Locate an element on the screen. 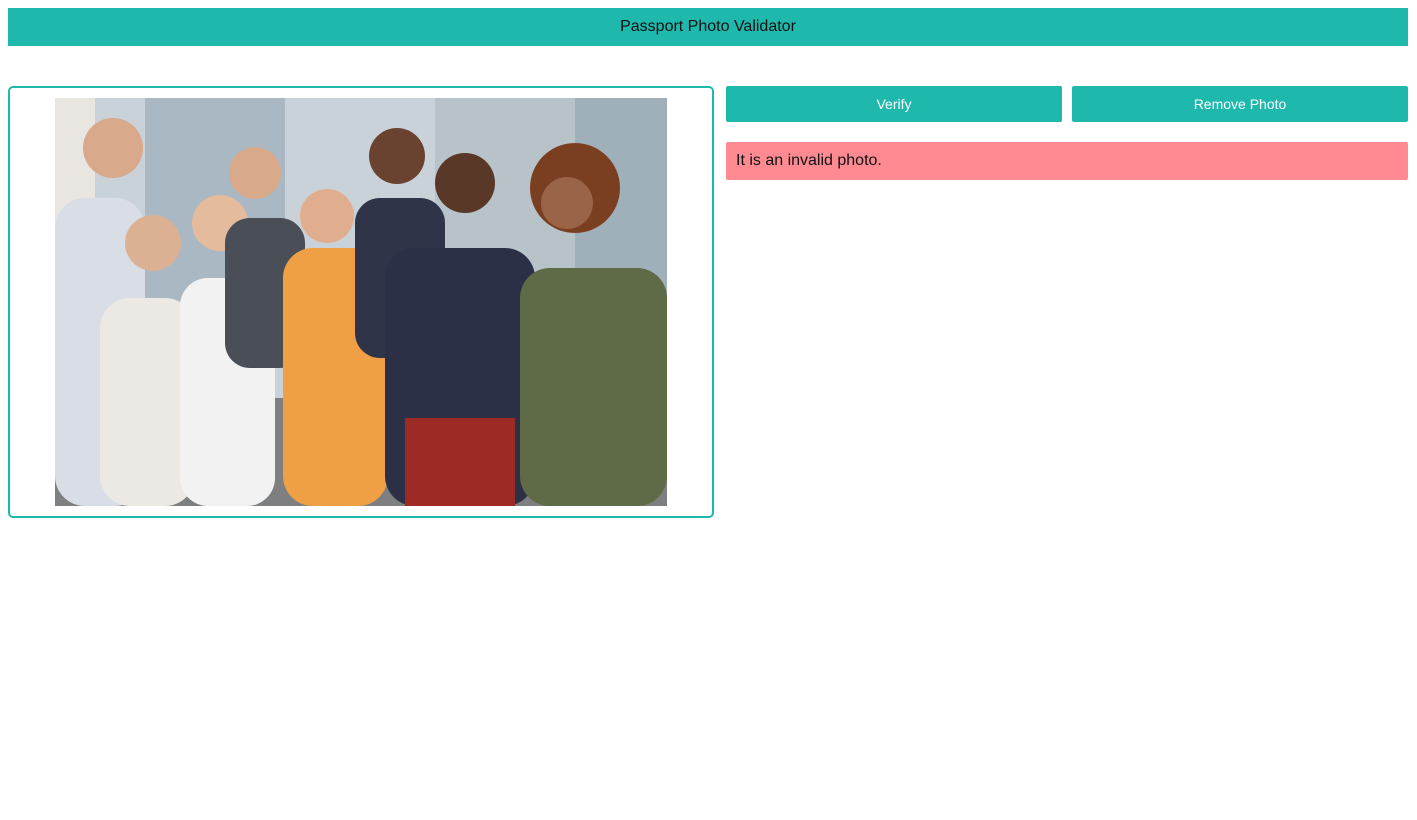 This screenshot has width=1417, height=820. remove-photo-button: Remove Photo is located at coordinates (1240, 104).